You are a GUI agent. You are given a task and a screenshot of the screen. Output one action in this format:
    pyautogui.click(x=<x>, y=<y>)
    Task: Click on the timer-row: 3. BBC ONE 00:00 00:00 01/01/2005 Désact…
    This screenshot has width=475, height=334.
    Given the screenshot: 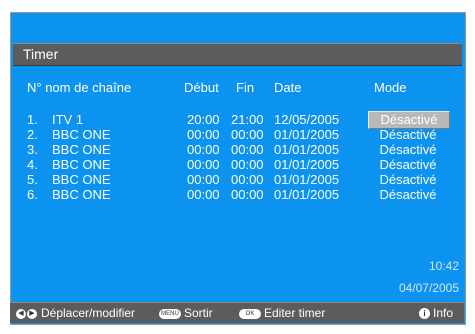 What is the action you would take?
    pyautogui.click(x=237, y=150)
    